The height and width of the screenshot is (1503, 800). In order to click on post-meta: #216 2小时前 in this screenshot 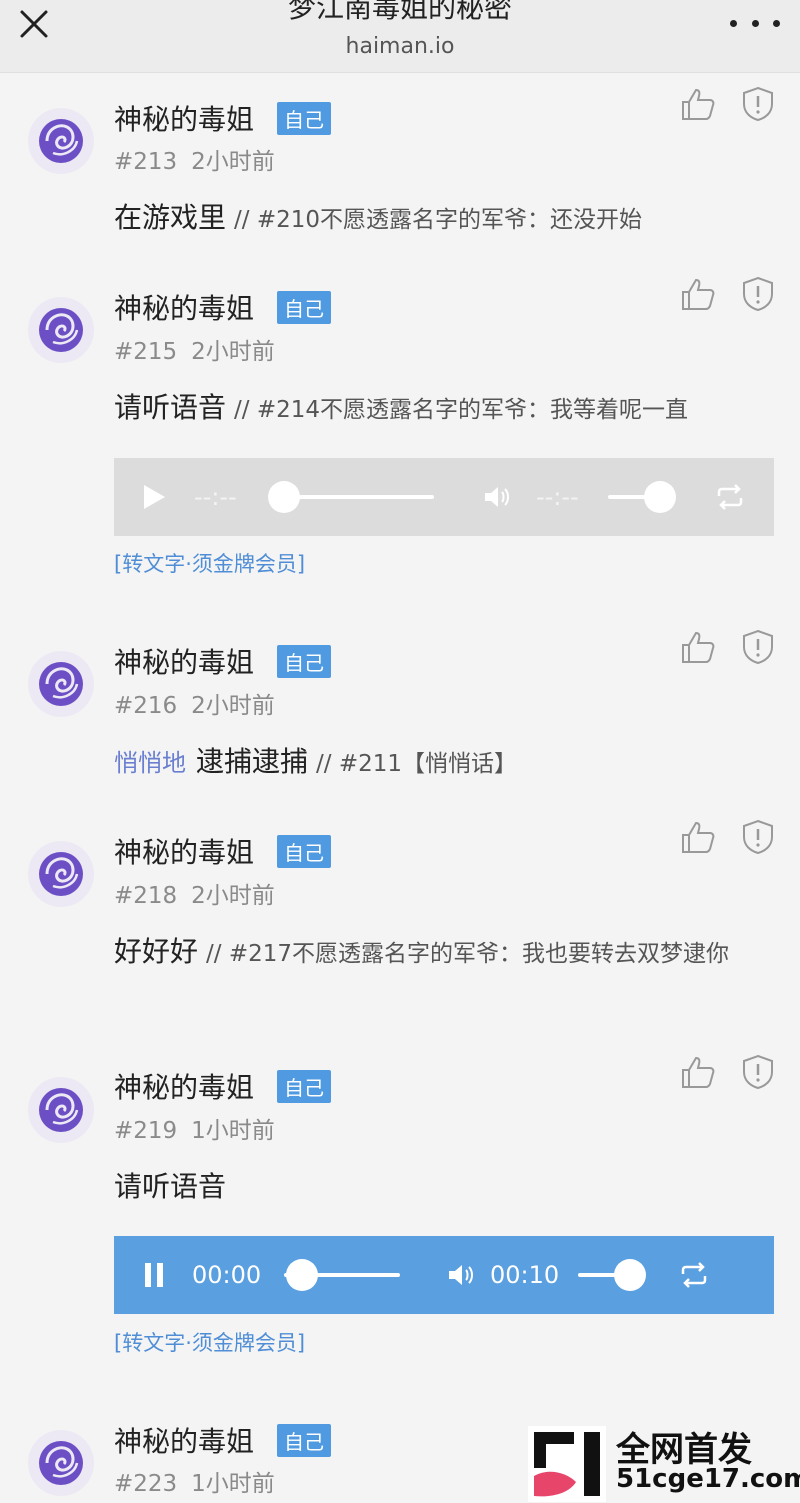, I will do `click(194, 703)`.